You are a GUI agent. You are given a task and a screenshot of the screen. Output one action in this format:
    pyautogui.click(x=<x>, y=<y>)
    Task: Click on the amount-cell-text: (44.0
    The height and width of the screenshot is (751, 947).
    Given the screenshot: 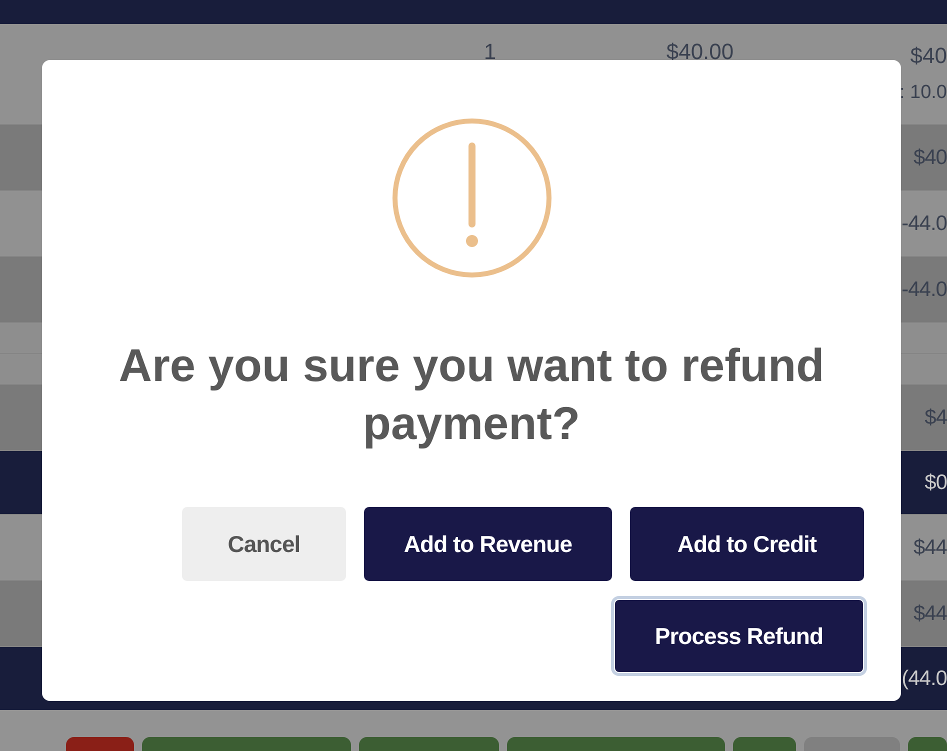 What is the action you would take?
    pyautogui.click(x=924, y=679)
    